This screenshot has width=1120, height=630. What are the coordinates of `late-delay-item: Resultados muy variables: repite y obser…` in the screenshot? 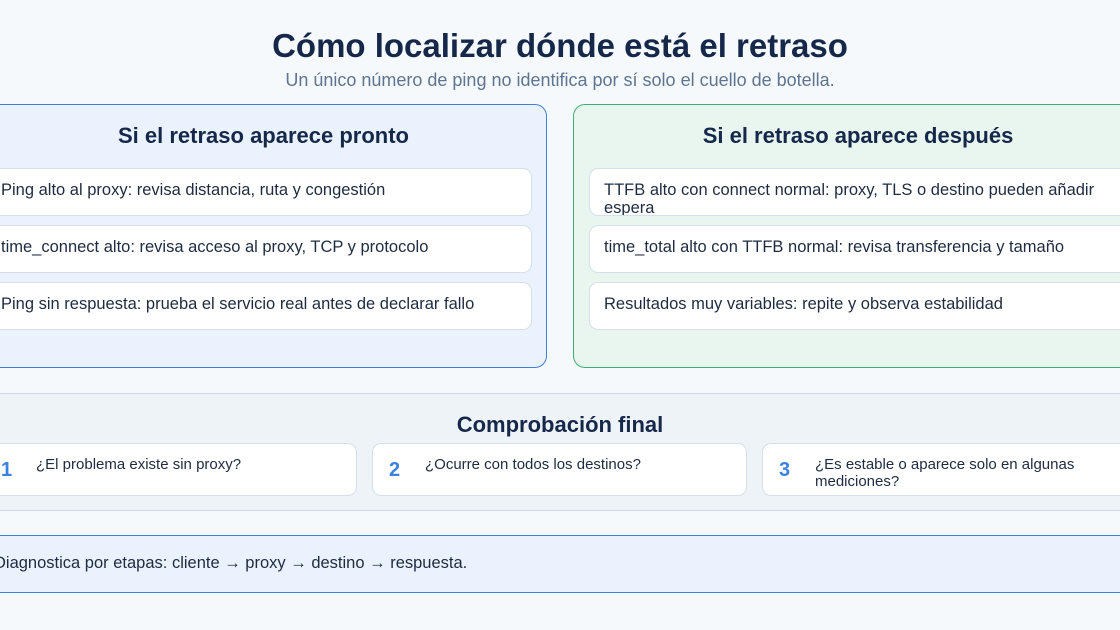 It's located at (854, 306).